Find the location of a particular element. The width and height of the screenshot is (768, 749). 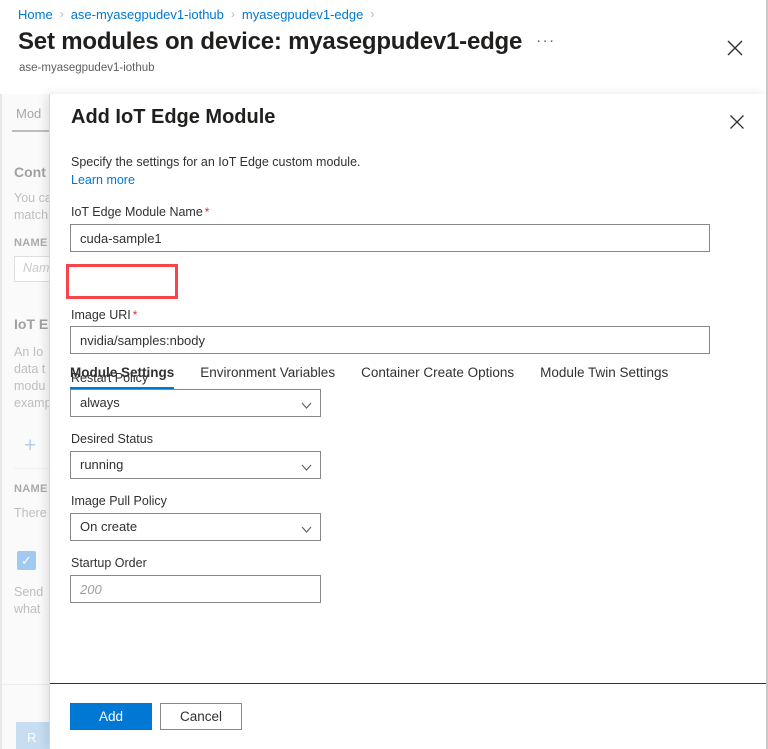

page-title: Set modules on device: myasegpudev1-edge is located at coordinates (270, 41).